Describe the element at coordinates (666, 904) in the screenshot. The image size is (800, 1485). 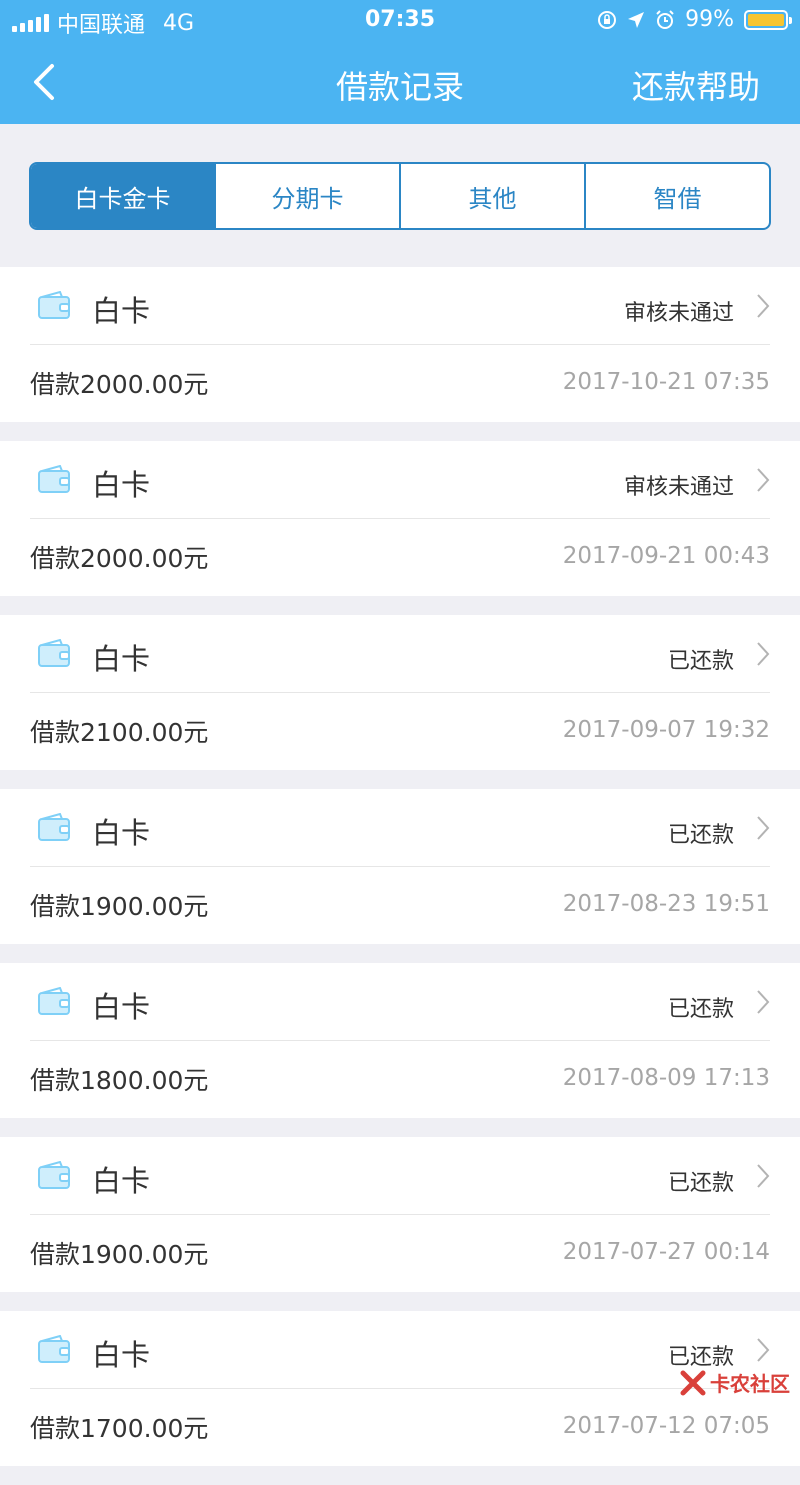
I see `loan-date: 2017-08-23 19:51` at that location.